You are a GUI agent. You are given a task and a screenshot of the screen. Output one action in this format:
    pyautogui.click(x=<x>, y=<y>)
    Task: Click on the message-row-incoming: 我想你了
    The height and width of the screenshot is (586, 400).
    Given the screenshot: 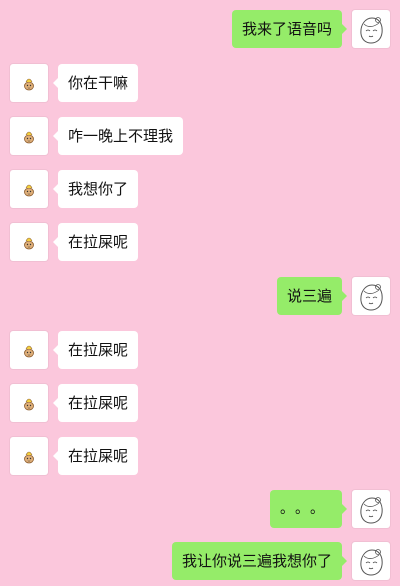 What is the action you would take?
    pyautogui.click(x=200, y=192)
    